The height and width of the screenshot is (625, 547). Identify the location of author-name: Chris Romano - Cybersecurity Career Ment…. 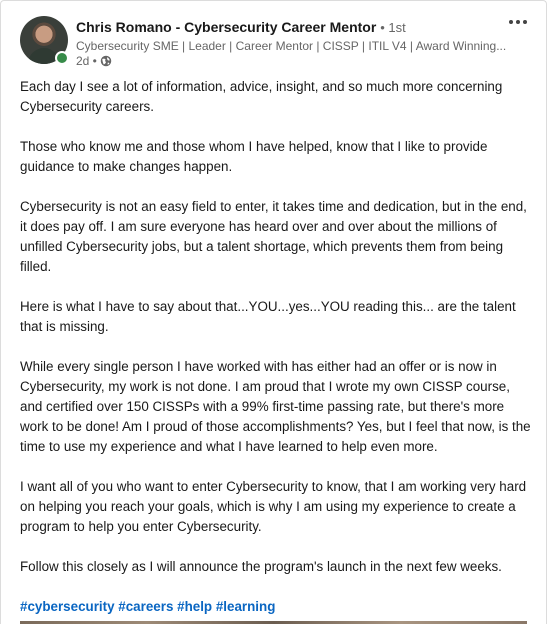
(226, 27).